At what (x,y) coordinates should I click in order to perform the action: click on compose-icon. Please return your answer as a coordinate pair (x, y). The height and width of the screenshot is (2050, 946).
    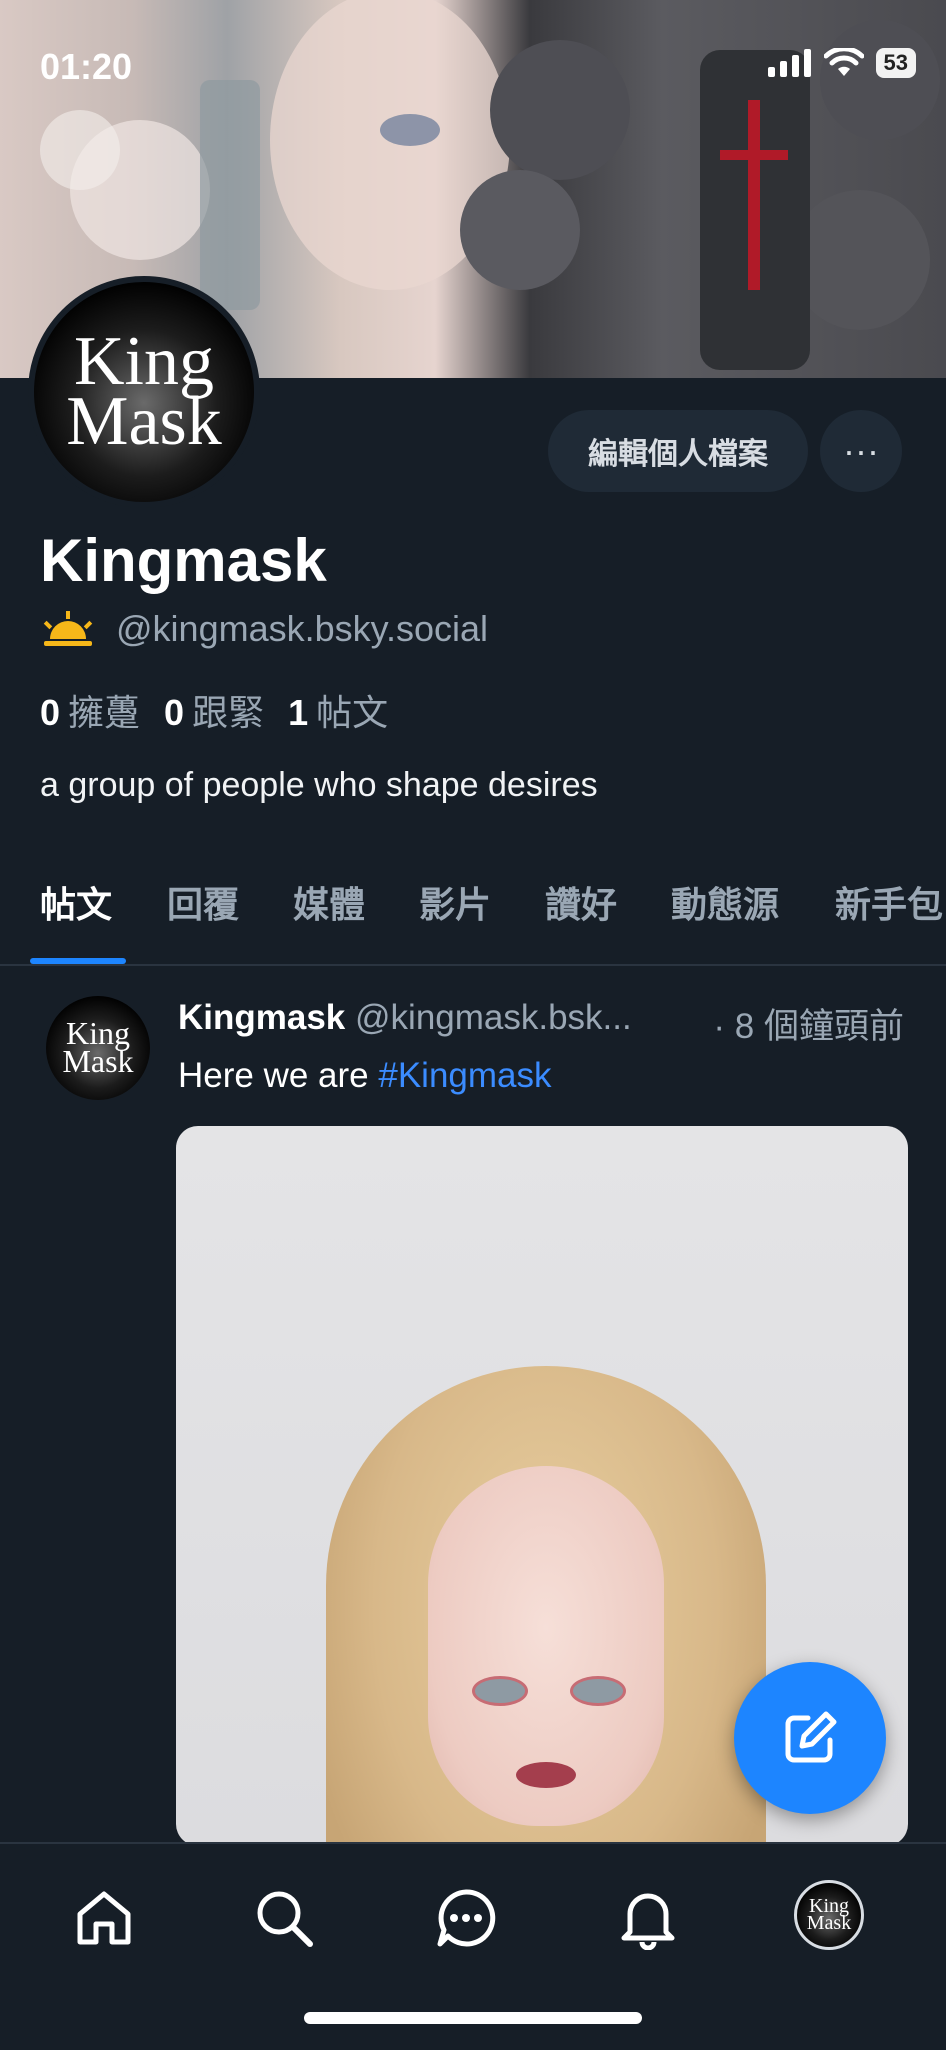
    Looking at the image, I should click on (811, 1737).